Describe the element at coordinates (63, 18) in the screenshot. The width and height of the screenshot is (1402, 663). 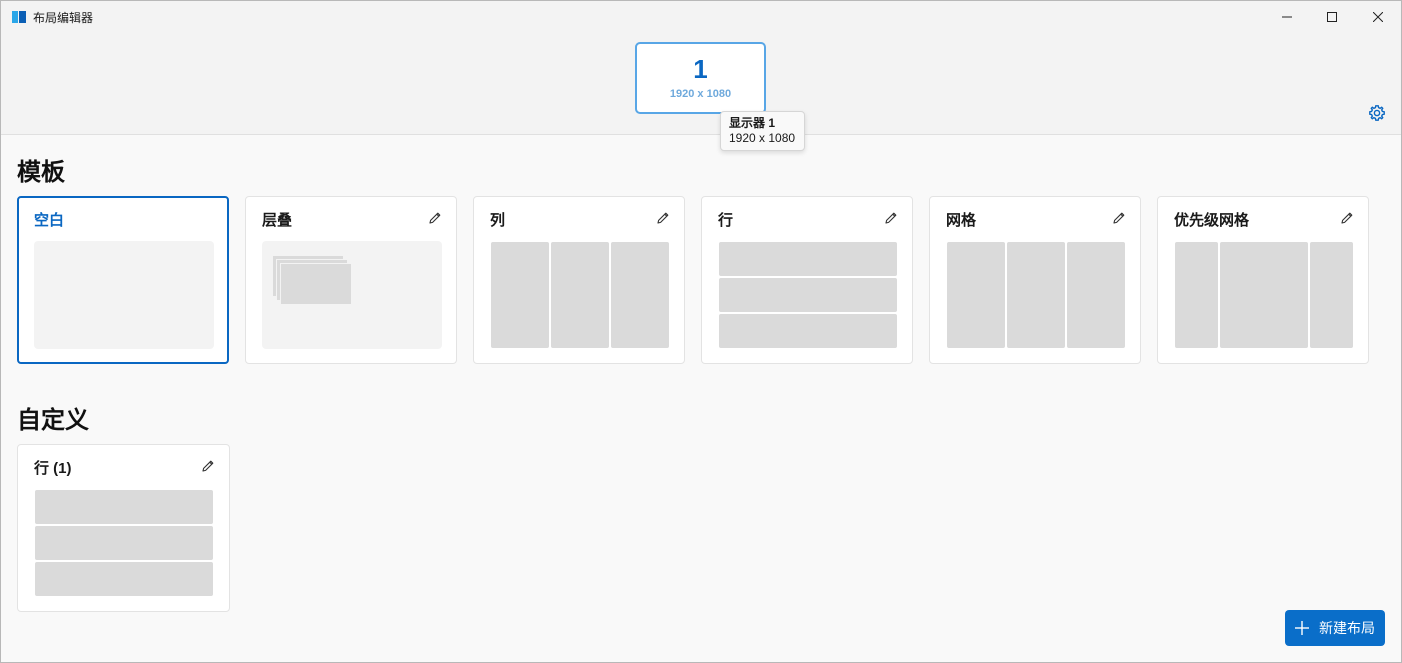
I see `window-title: 布局编辑器` at that location.